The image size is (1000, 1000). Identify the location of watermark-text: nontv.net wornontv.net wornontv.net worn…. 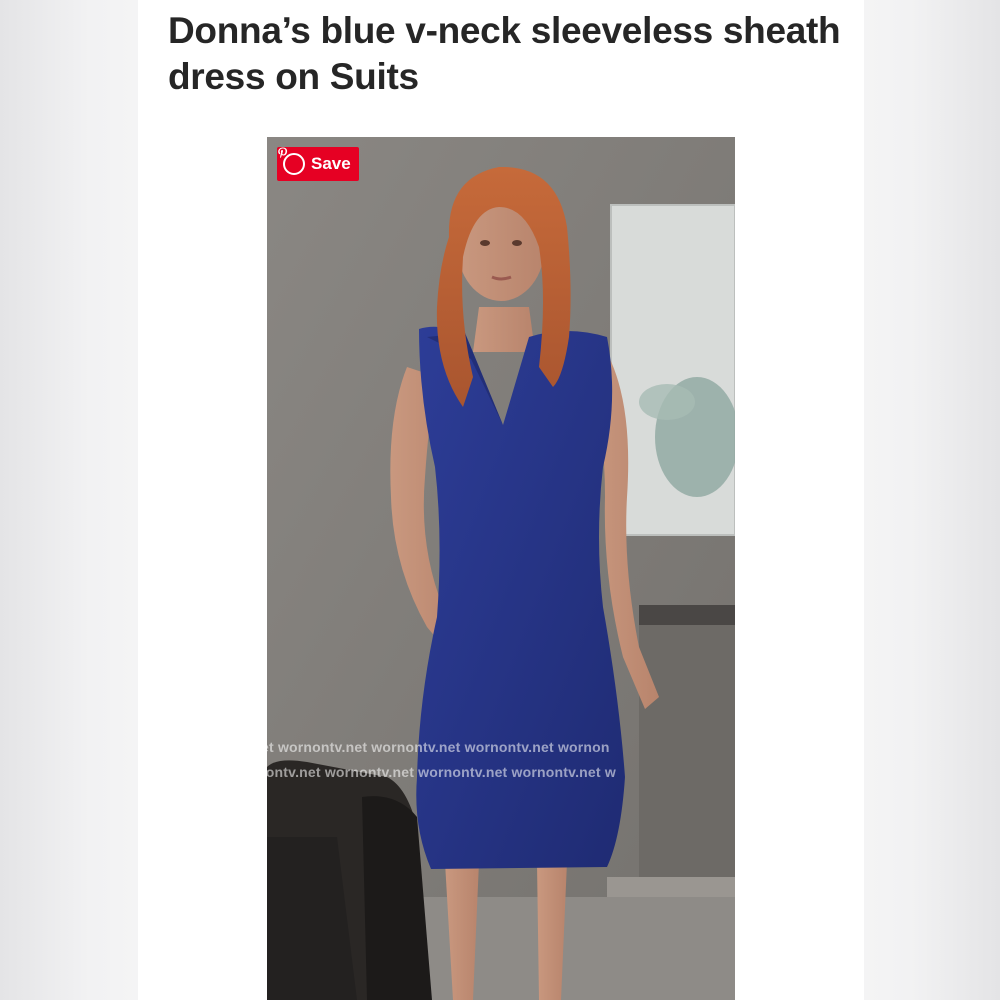
(441, 772).